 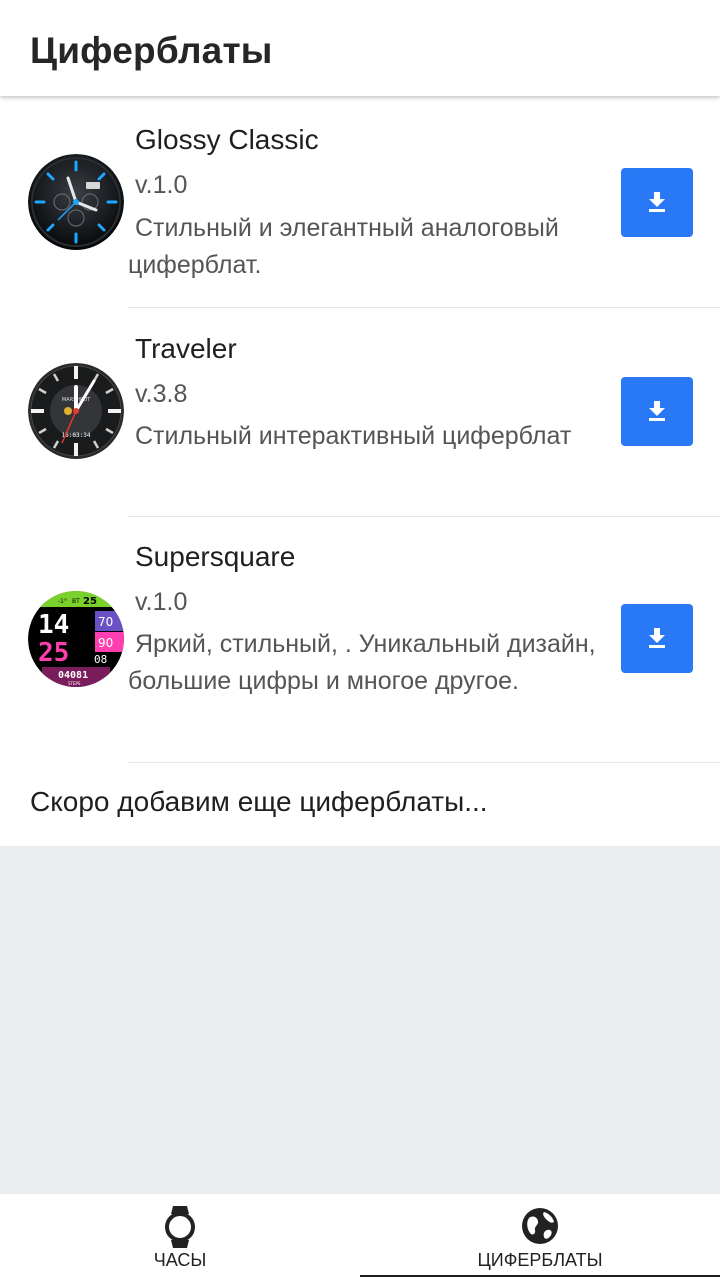 I want to click on svg-text: 70, so click(x=105, y=622).